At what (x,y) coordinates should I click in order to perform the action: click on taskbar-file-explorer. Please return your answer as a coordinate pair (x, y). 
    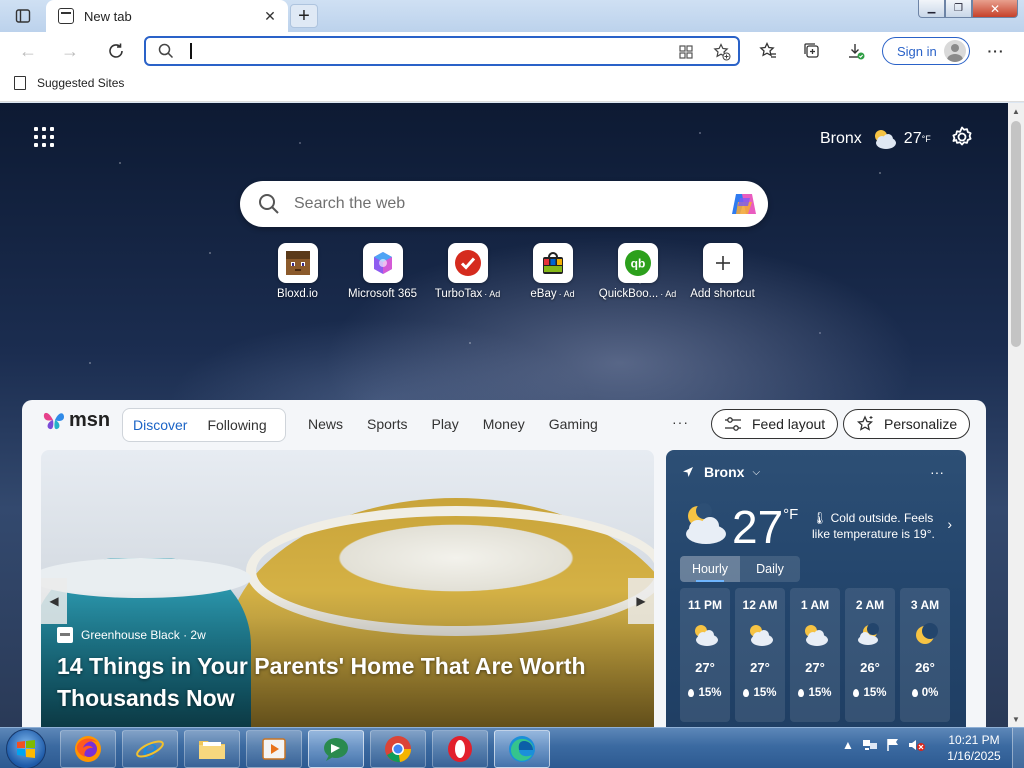
    Looking at the image, I should click on (212, 749).